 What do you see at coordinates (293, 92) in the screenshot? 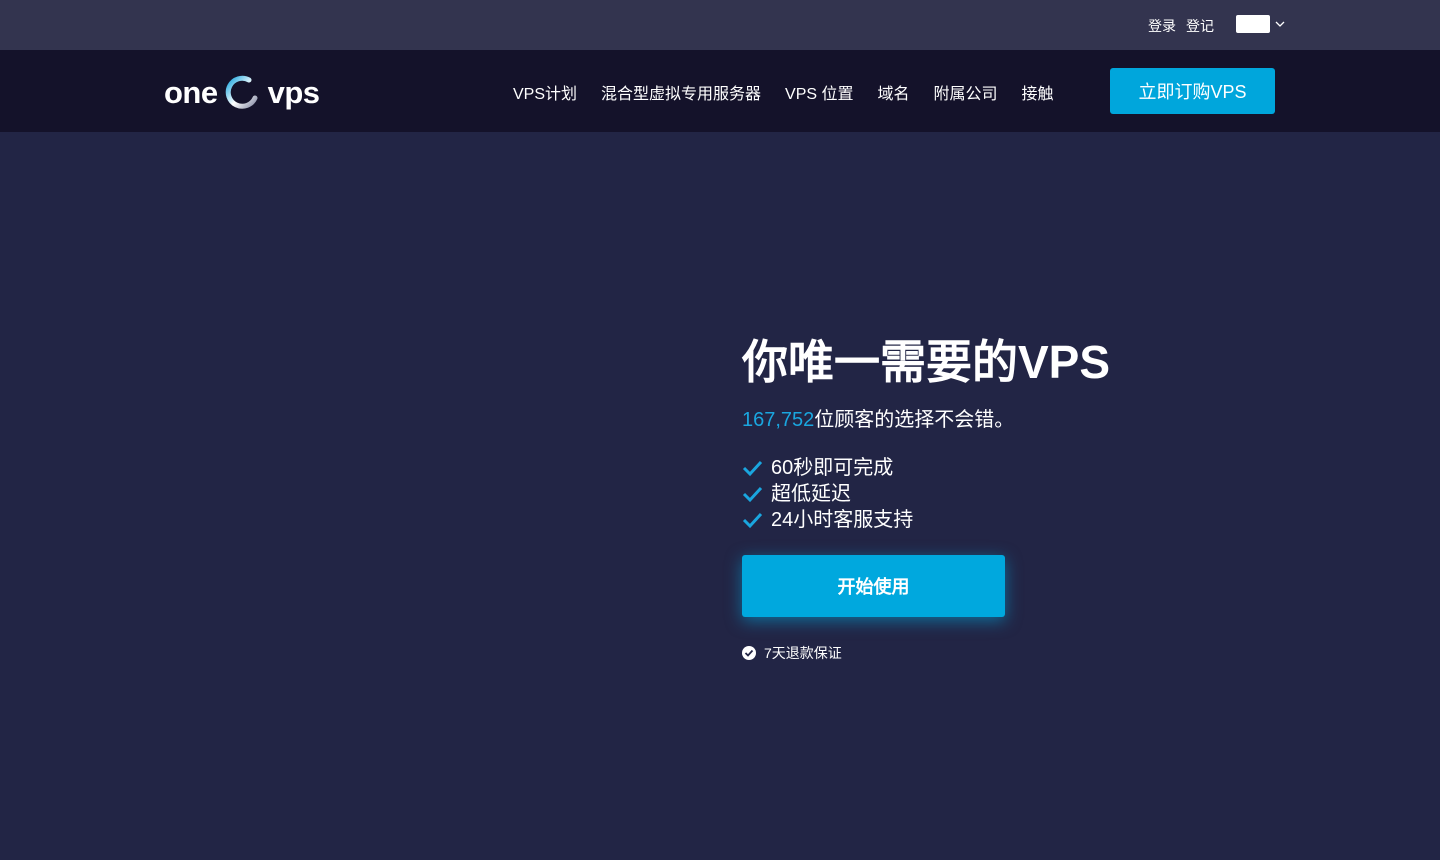
I see `logo-word-right: vps` at bounding box center [293, 92].